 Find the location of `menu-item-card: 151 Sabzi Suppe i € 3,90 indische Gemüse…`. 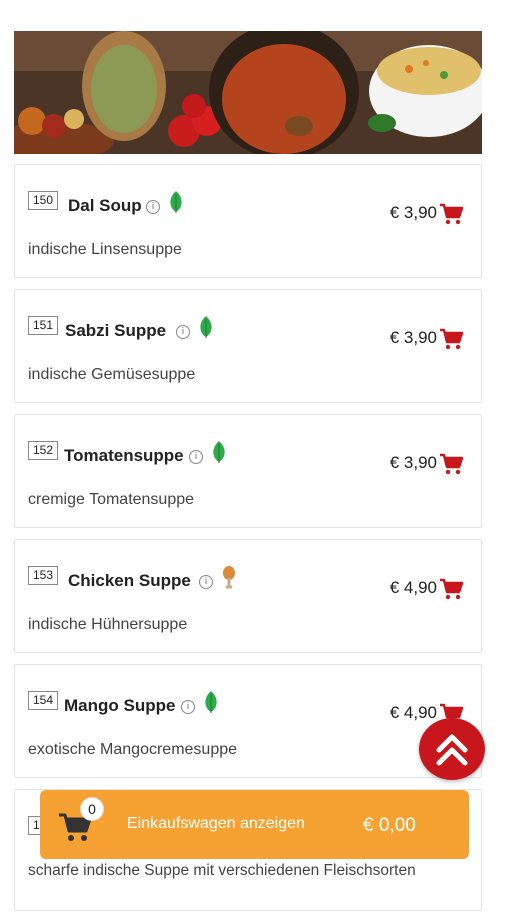

menu-item-card: 151 Sabzi Suppe i € 3,90 indische Gemüse… is located at coordinates (248, 346).